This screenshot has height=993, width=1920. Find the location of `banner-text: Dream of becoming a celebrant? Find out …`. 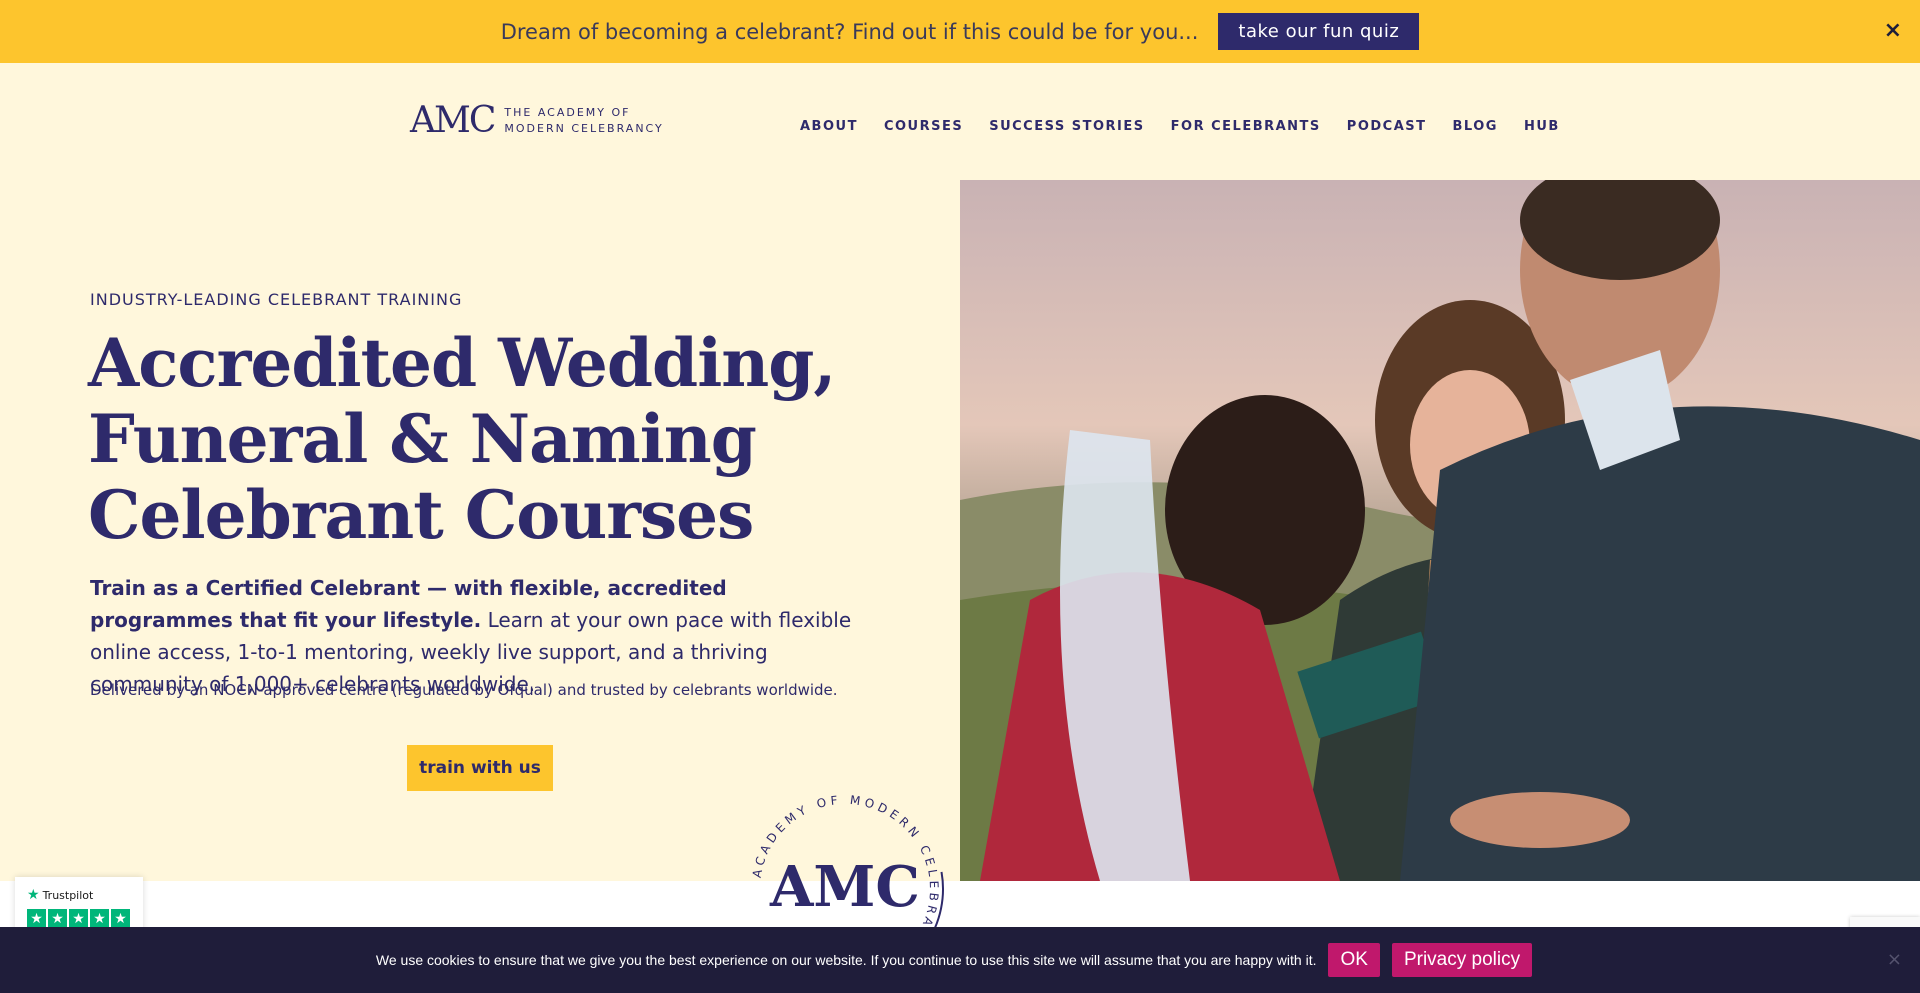

banner-text: Dream of becoming a celebrant? Find out … is located at coordinates (849, 31).